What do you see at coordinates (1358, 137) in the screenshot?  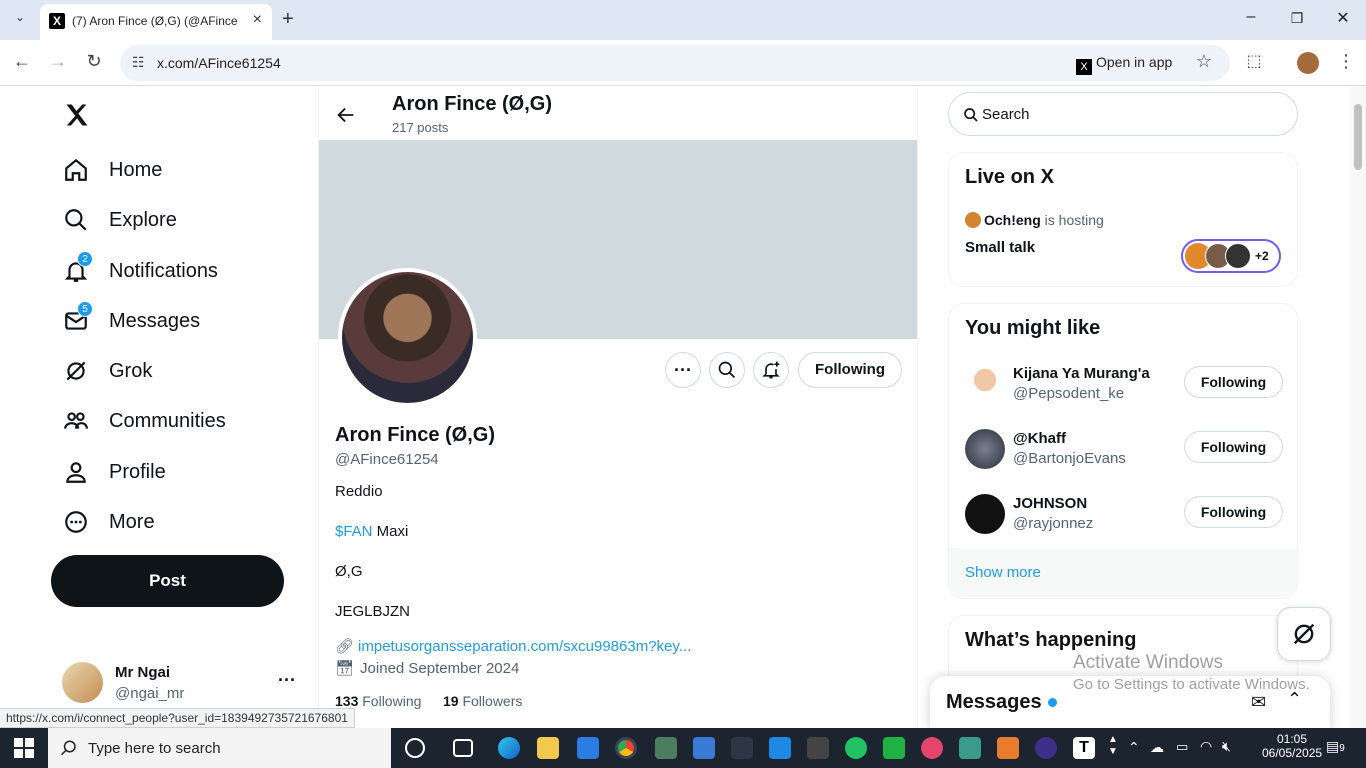 I see `scrollbar-thumb` at bounding box center [1358, 137].